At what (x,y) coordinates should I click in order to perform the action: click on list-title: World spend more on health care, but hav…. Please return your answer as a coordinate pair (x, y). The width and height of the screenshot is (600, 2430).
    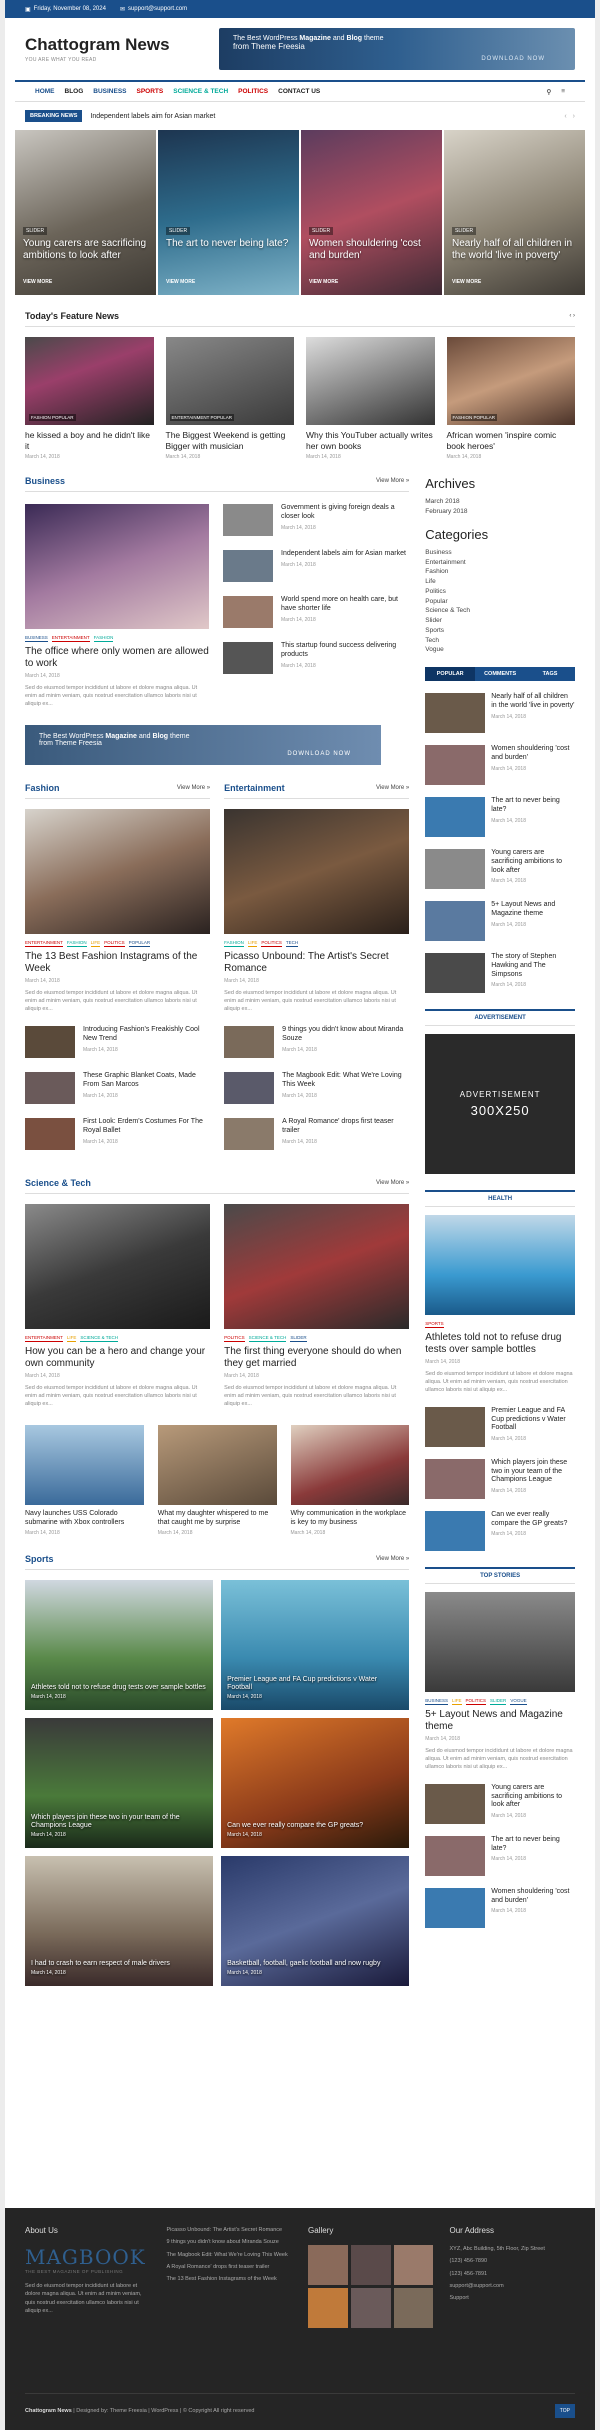
    Looking at the image, I should click on (345, 605).